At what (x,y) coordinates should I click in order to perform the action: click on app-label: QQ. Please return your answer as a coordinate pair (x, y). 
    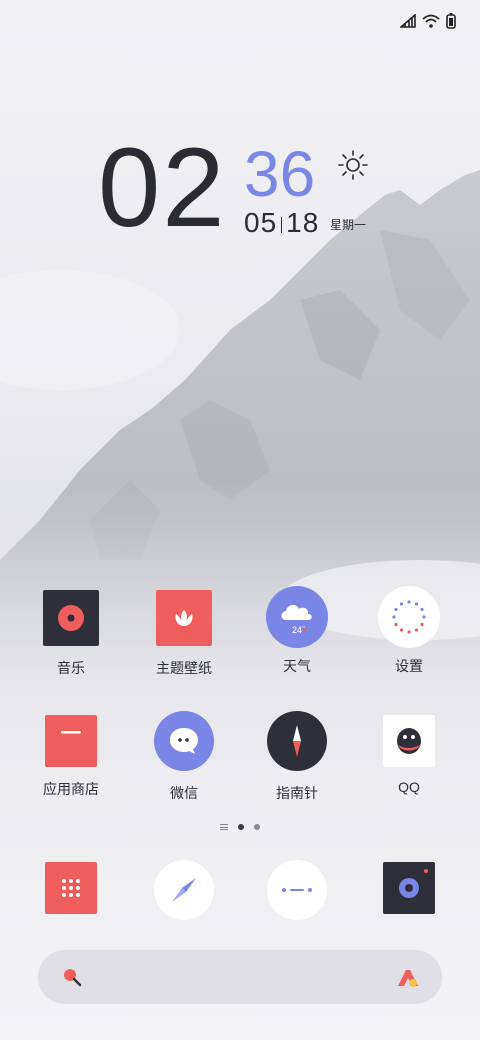
    Looking at the image, I should click on (409, 787).